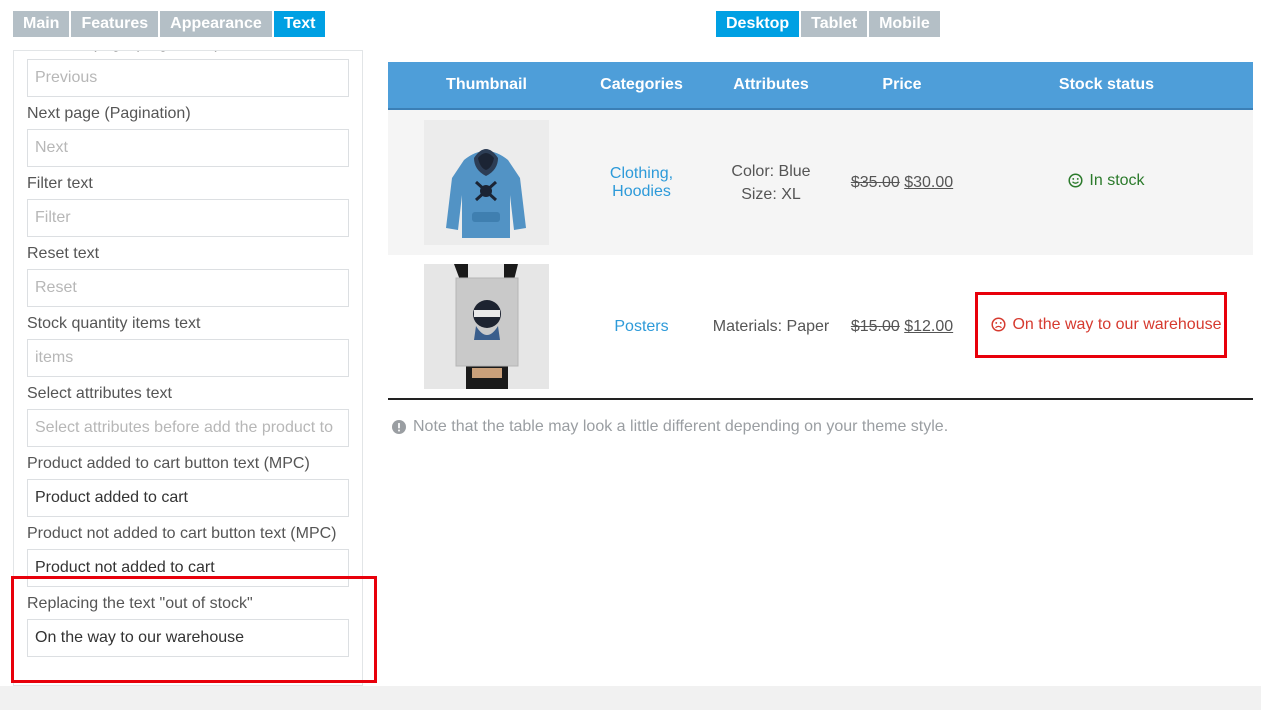  I want to click on attributes-cell: Materials: Paper, so click(771, 326).